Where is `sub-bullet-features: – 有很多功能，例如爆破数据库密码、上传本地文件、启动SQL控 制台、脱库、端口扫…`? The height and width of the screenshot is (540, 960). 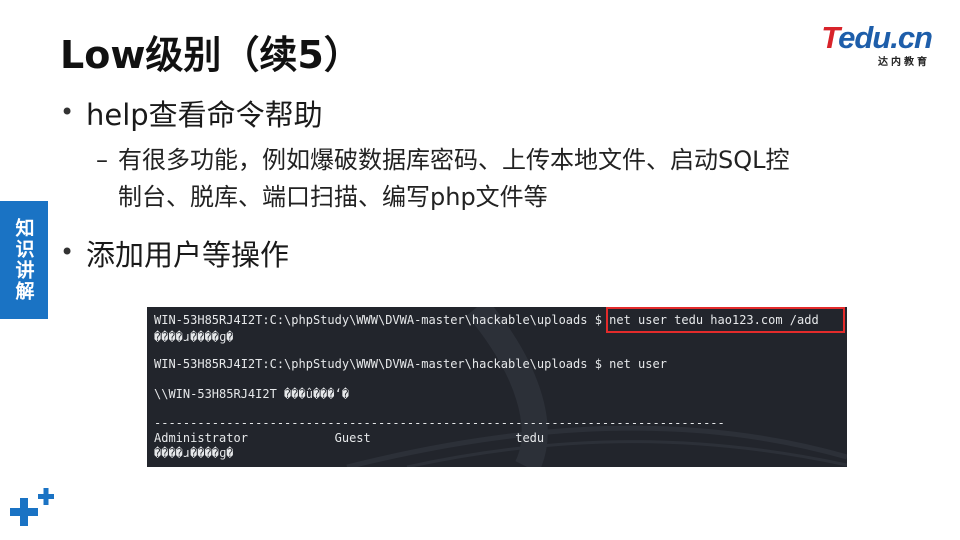
sub-bullet-features: – 有很多功能，例如爆破数据库密码、上传本地文件、启动SQL控 制台、脱库、端口扫… is located at coordinates (496, 179).